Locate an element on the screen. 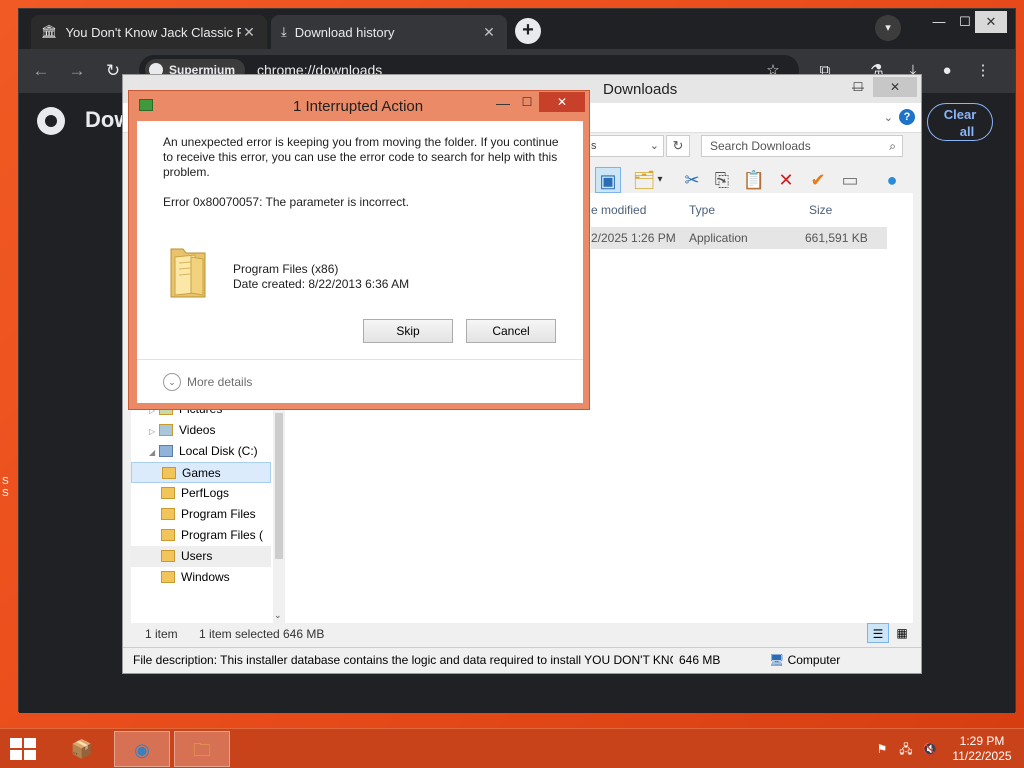 This screenshot has height=768, width=1024. cell-date-modified: 2/2025 1:26 PM is located at coordinates (633, 238).